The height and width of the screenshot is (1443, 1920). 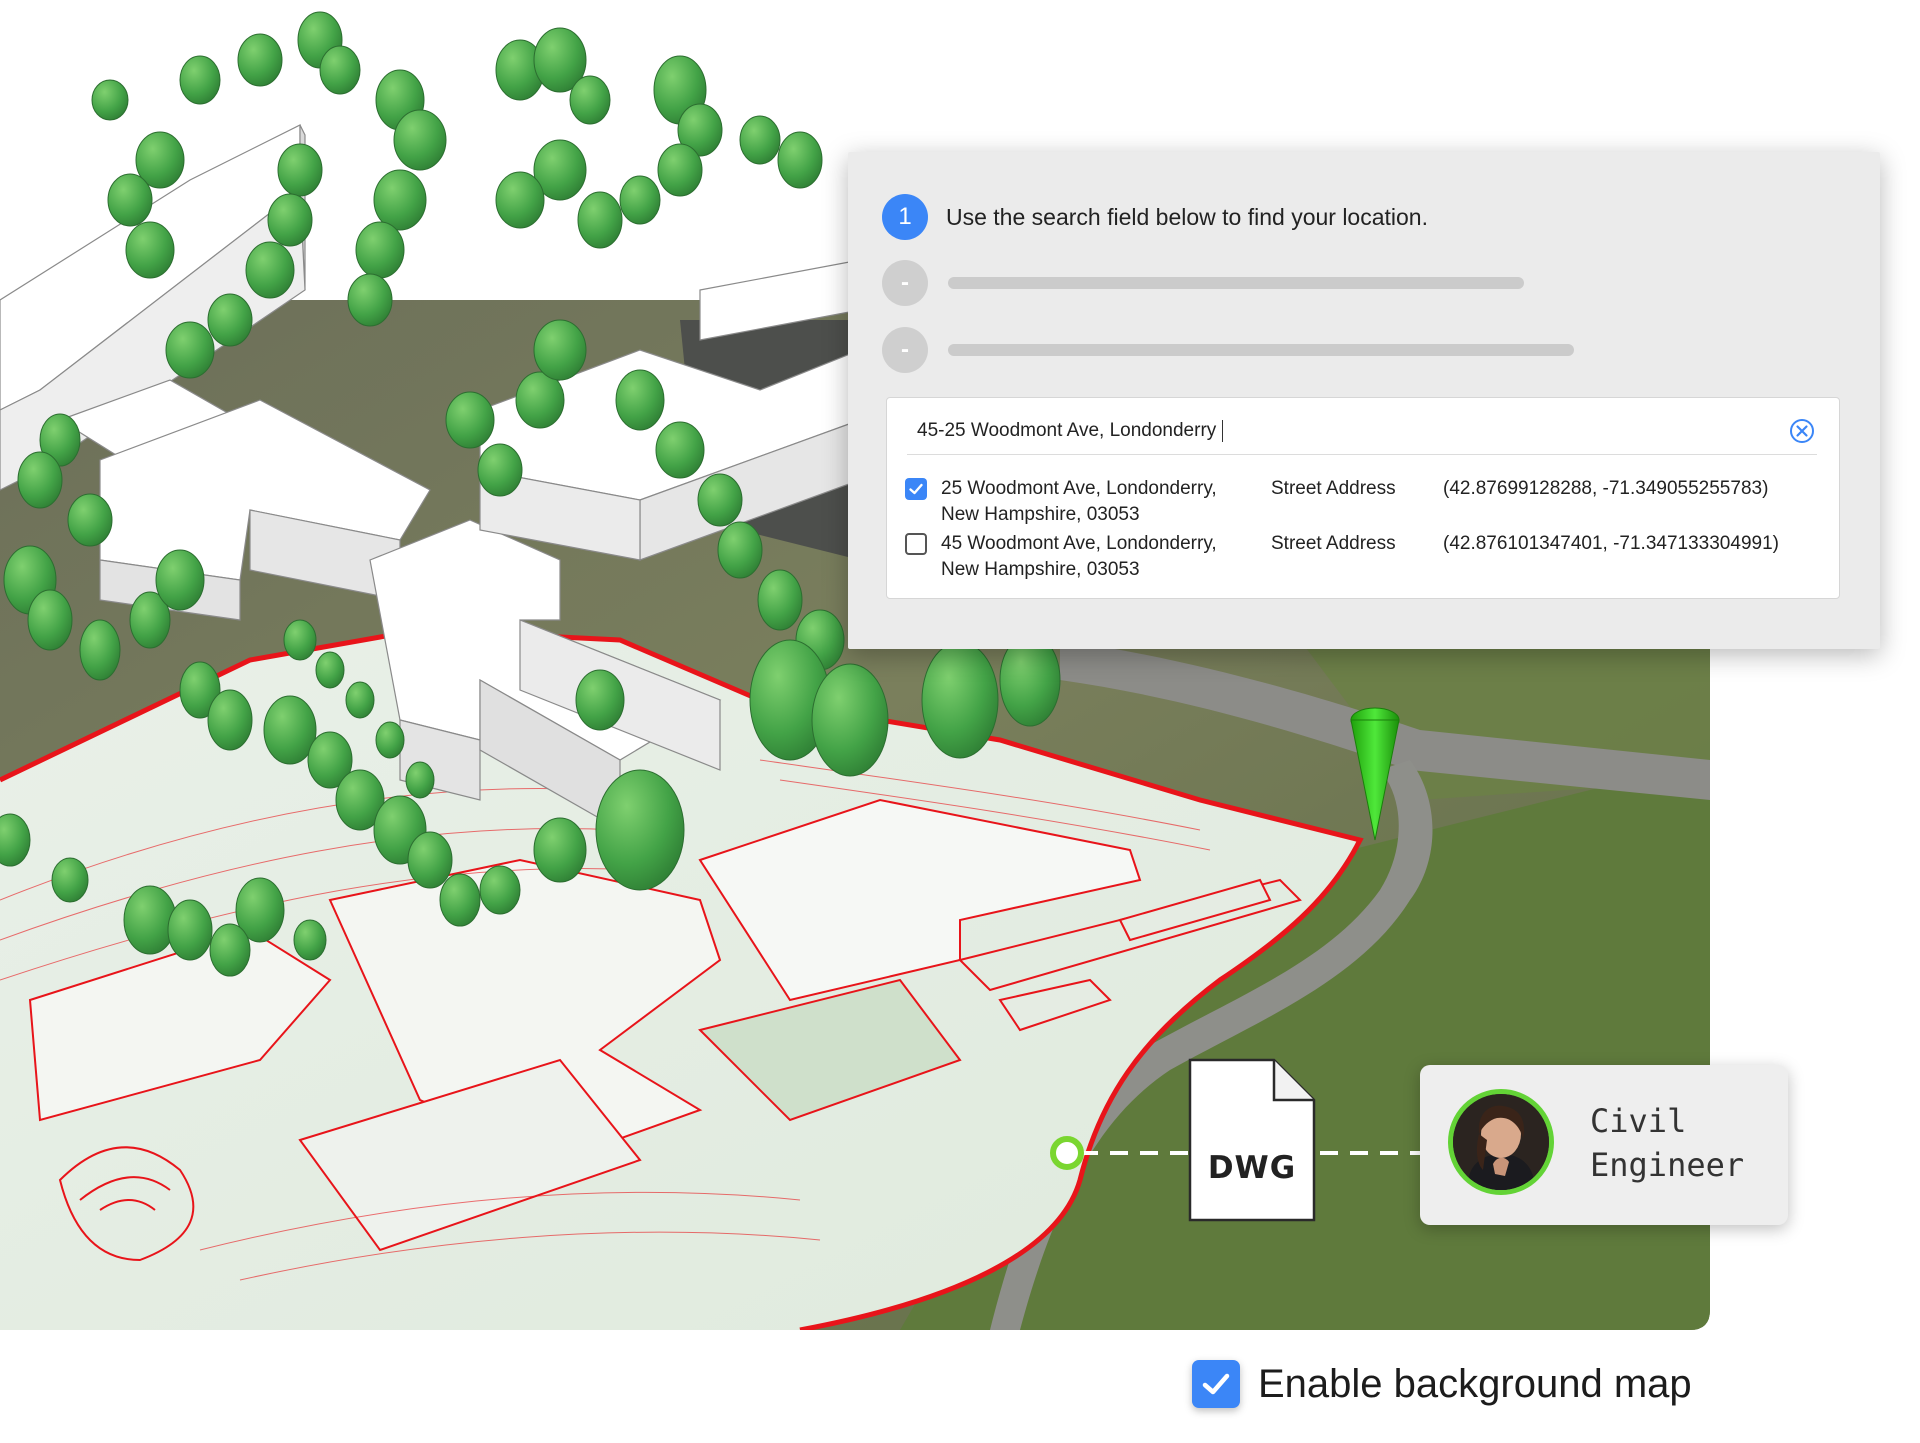 I want to click on step-2: -, so click(x=1203, y=283).